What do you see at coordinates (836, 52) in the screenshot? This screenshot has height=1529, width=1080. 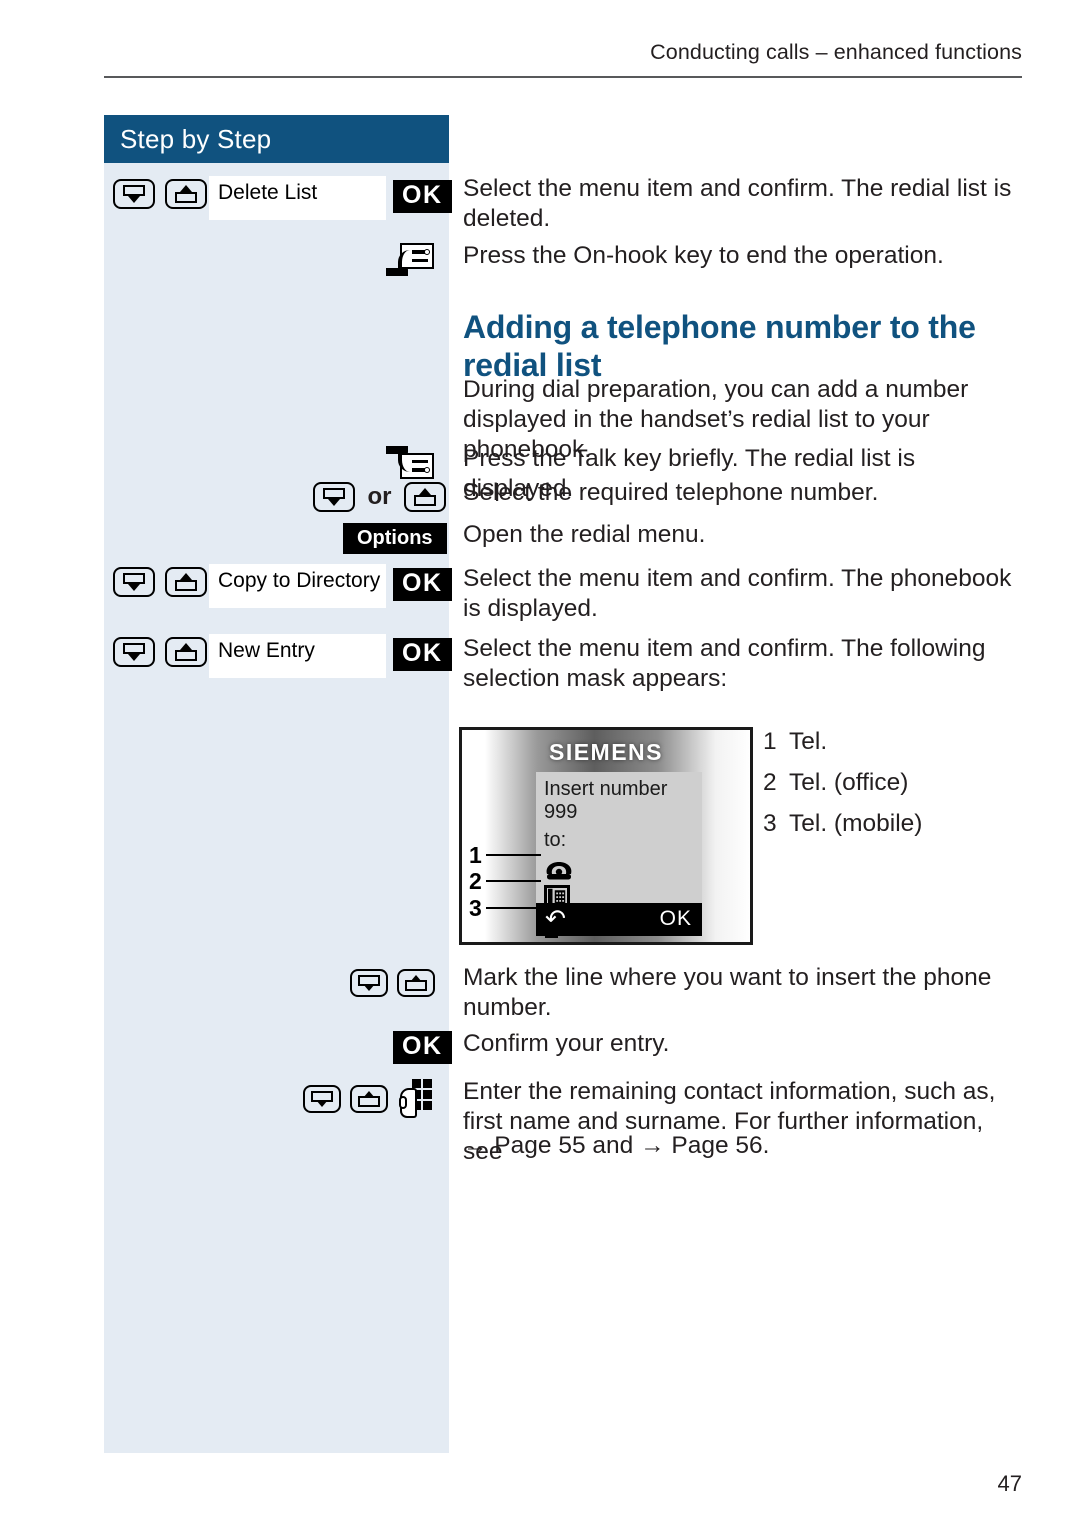 I see `running-header: Conducting calls – enhanced functions` at bounding box center [836, 52].